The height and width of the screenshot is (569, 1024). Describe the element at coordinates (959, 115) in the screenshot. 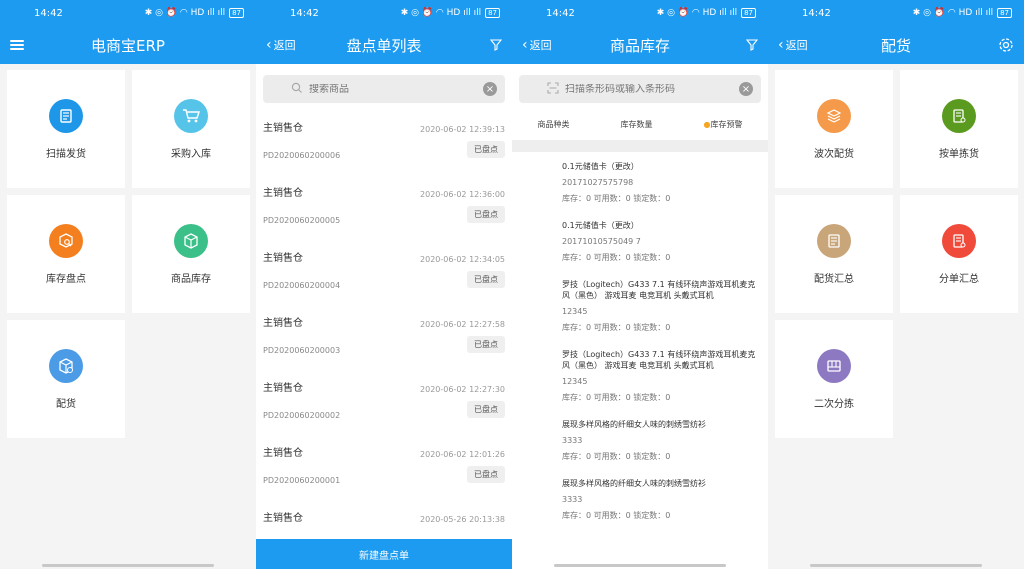

I see `order-pick-icon` at that location.